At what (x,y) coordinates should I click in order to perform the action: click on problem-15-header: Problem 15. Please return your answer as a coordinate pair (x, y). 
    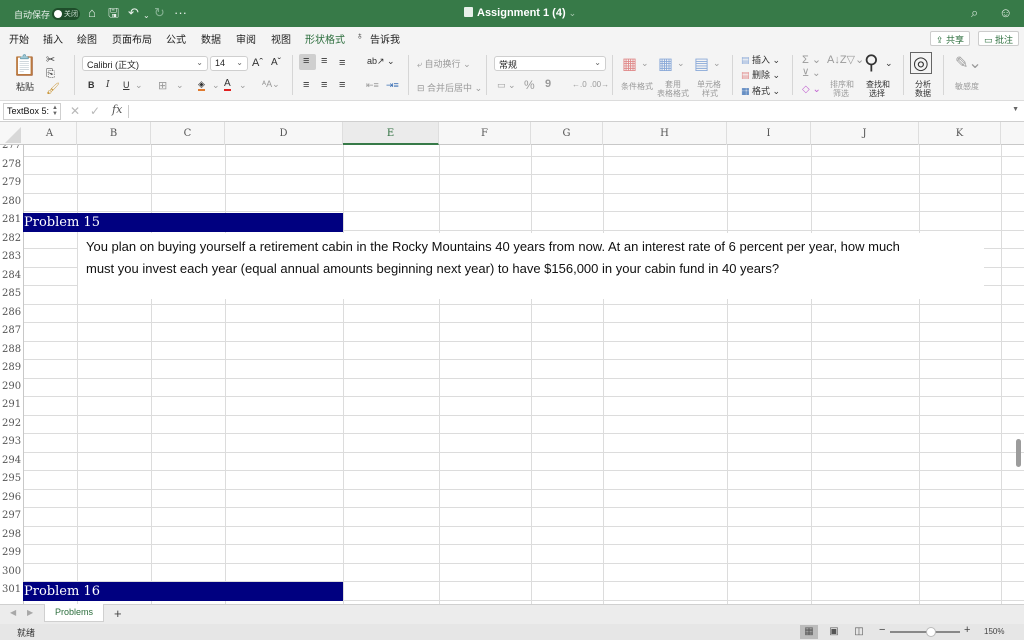
    Looking at the image, I should click on (183, 222).